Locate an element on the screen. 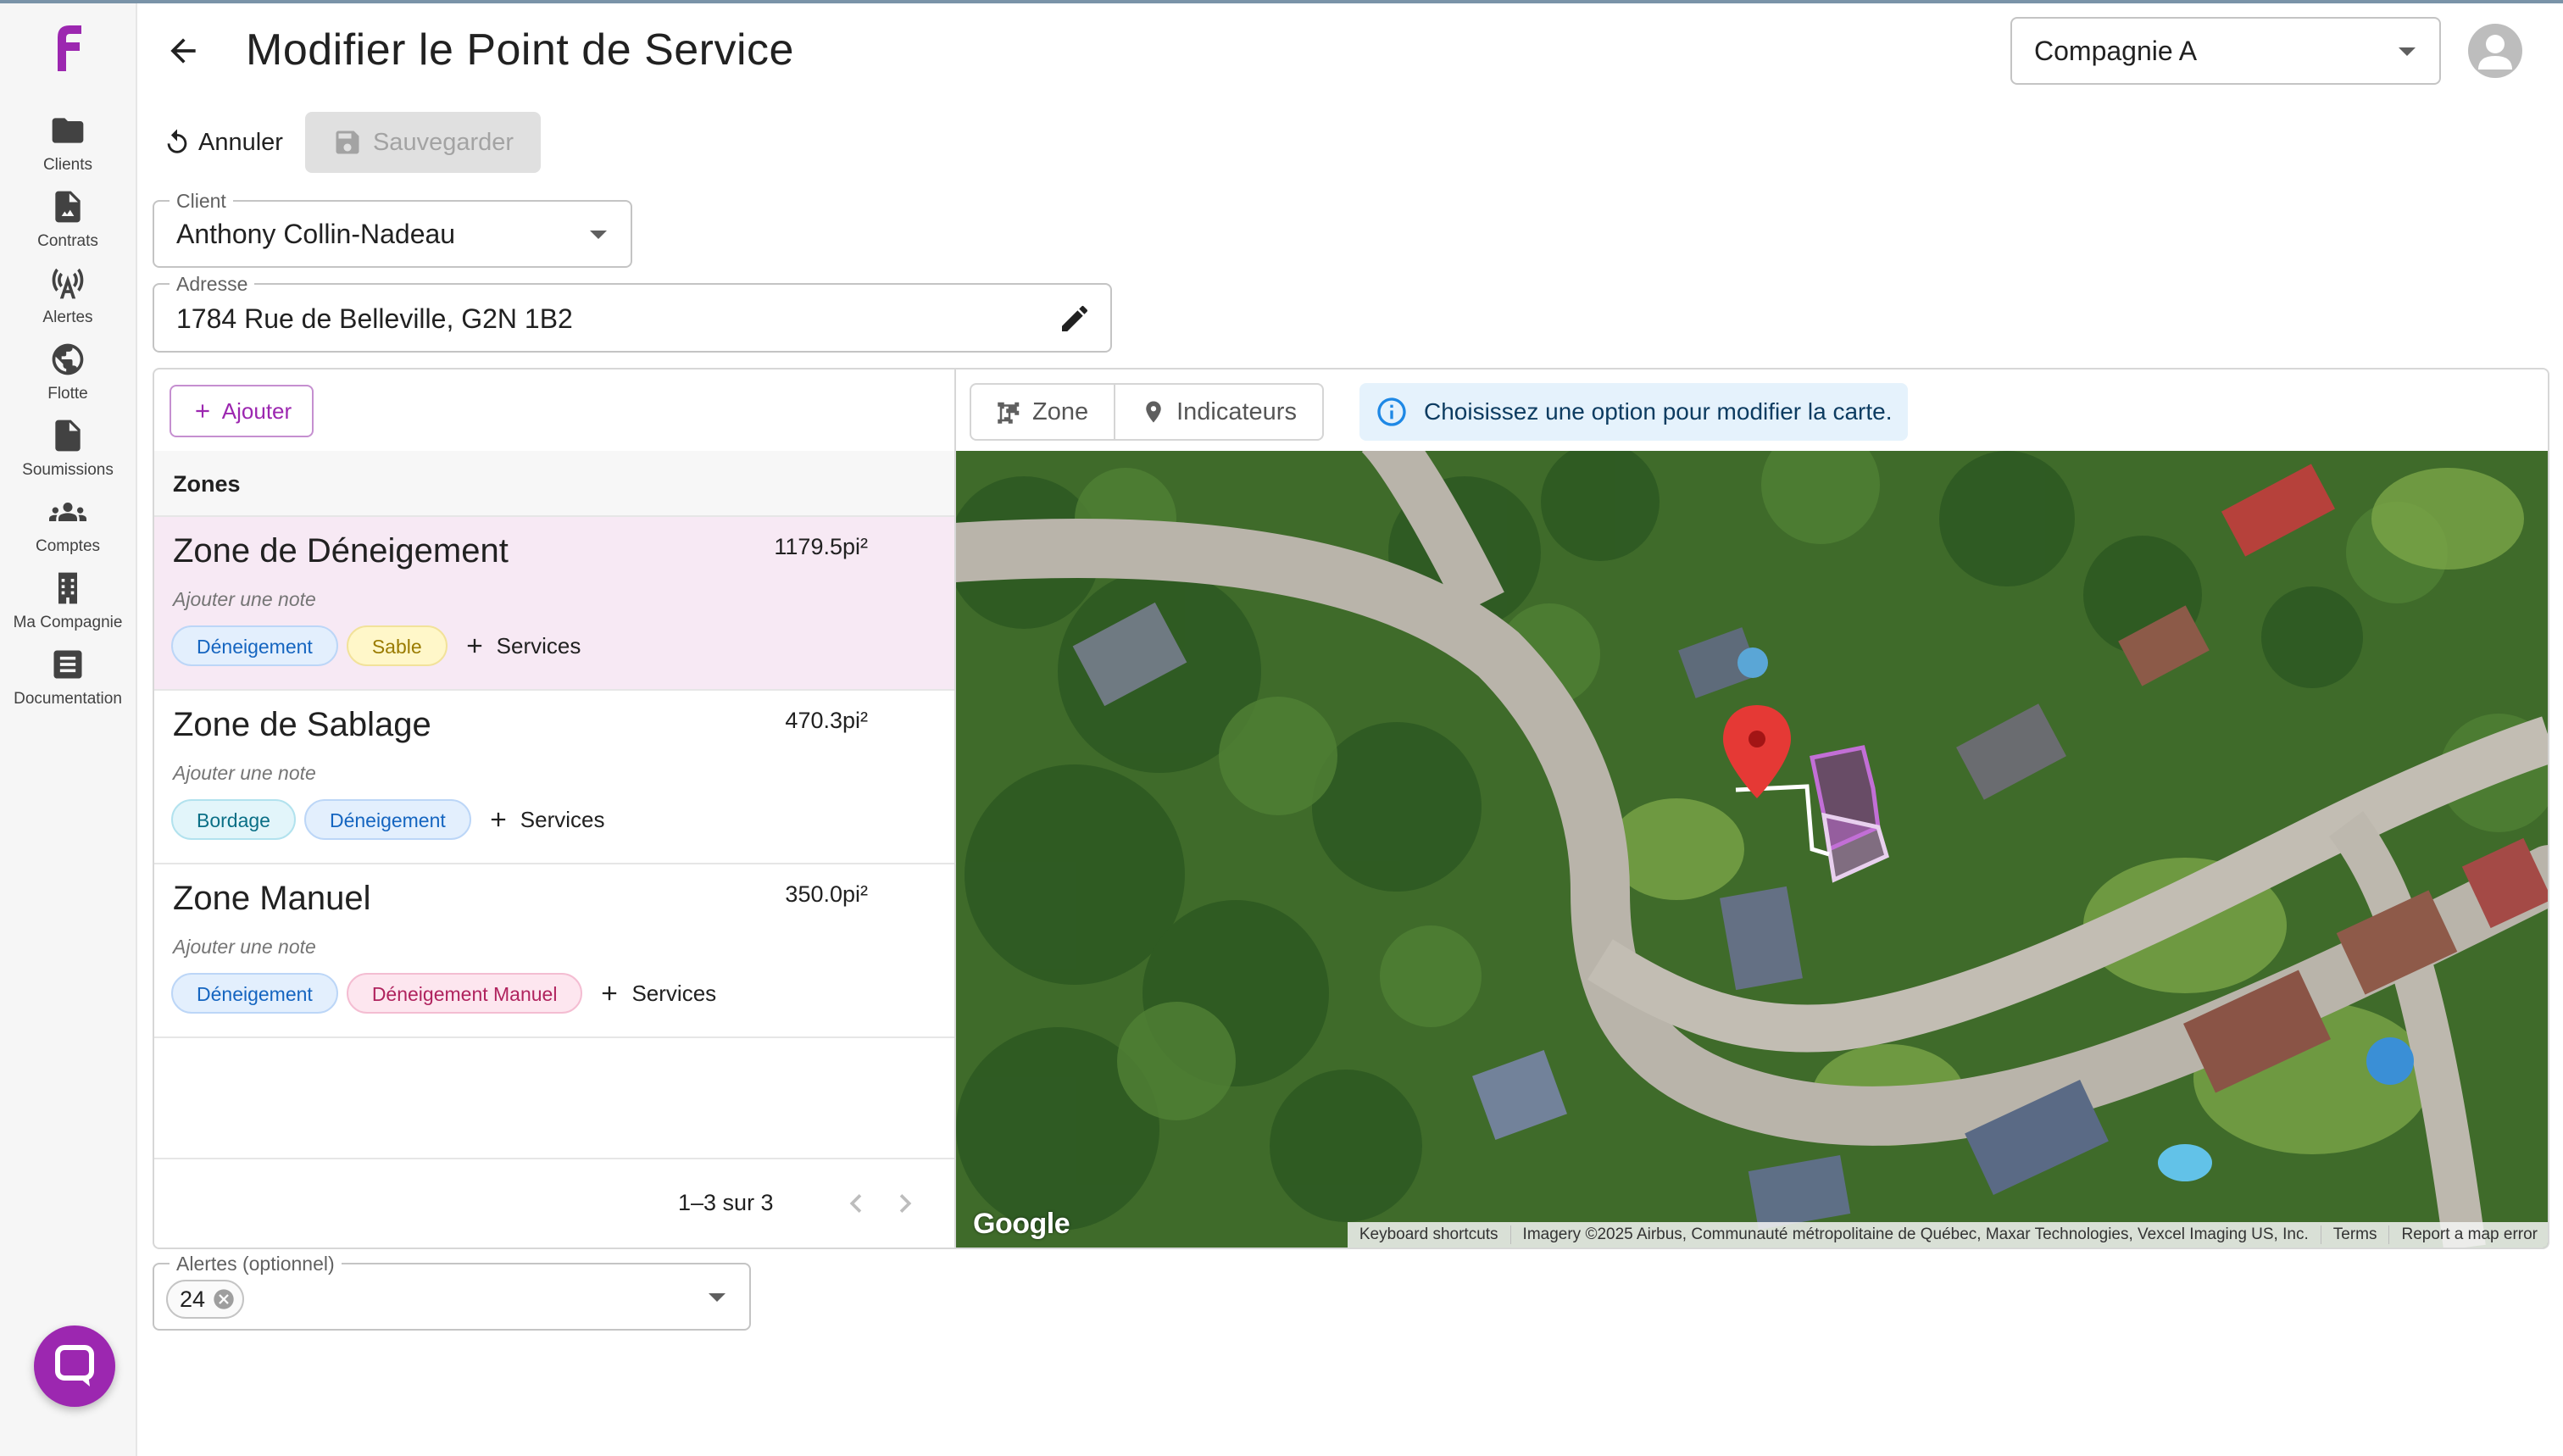  zone-tool-label: Zone is located at coordinates (1060, 411).